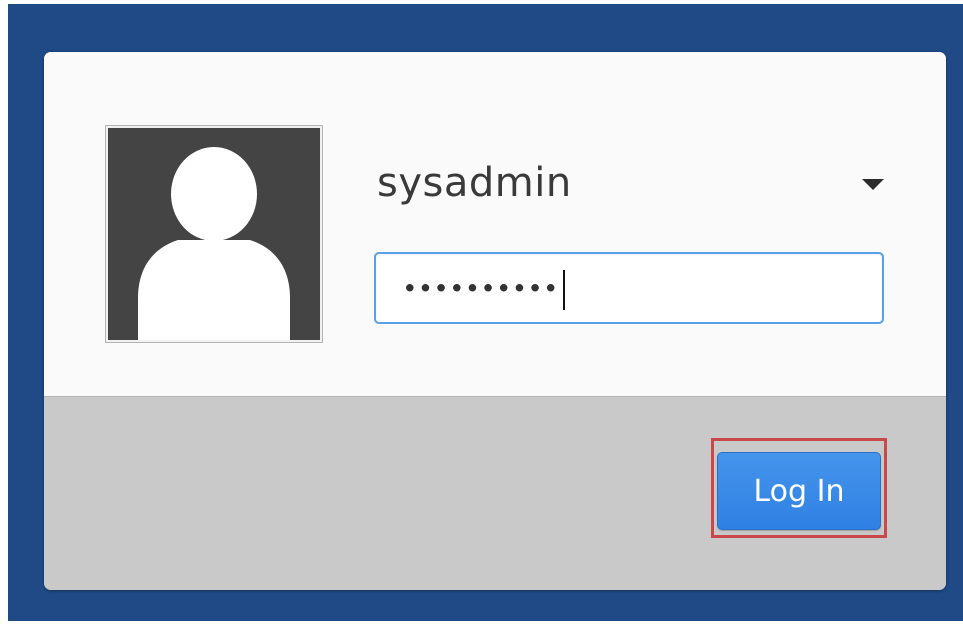  I want to click on user-avatar, so click(214, 234).